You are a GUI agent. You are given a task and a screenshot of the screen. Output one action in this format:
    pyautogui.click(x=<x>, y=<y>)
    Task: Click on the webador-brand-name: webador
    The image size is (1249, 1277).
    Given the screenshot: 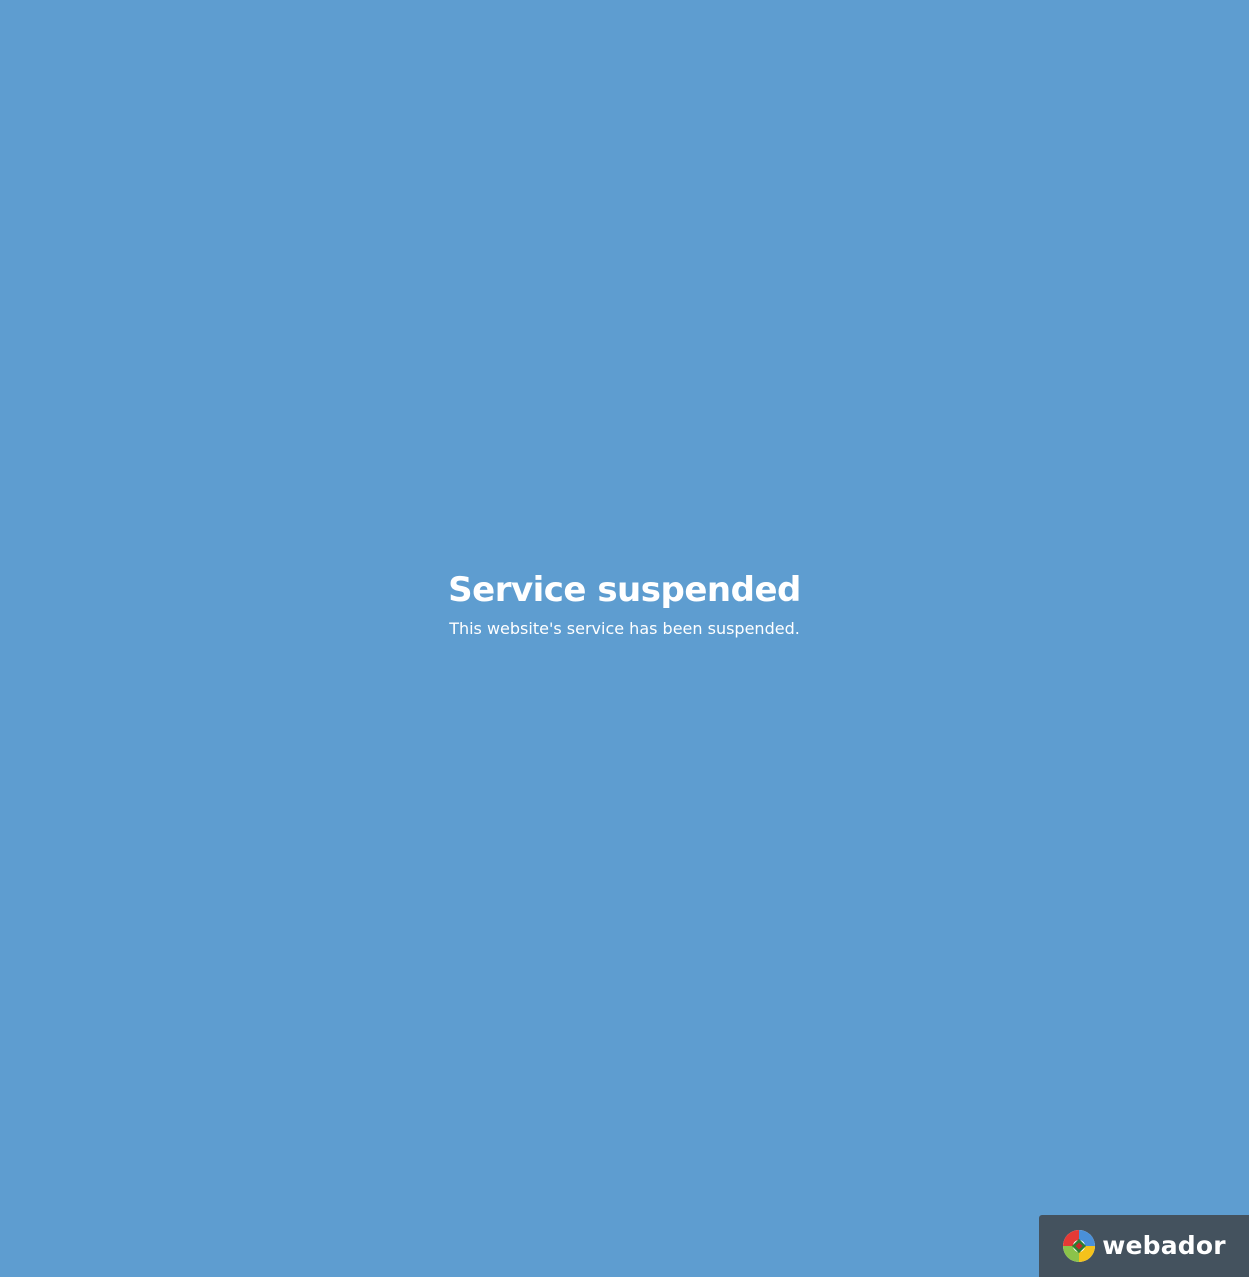 What is the action you would take?
    pyautogui.click(x=1164, y=1245)
    